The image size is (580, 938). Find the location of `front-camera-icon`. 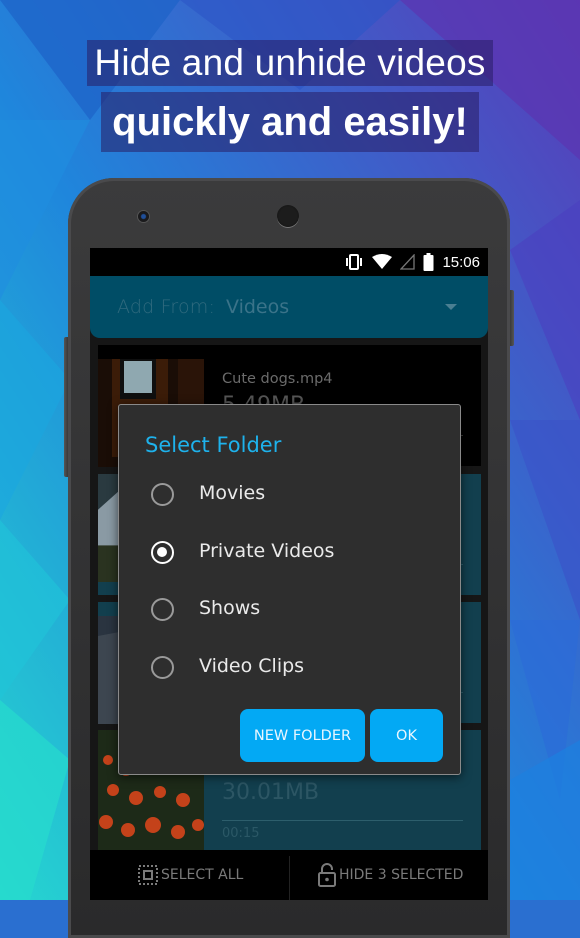

front-camera-icon is located at coordinates (143, 216).